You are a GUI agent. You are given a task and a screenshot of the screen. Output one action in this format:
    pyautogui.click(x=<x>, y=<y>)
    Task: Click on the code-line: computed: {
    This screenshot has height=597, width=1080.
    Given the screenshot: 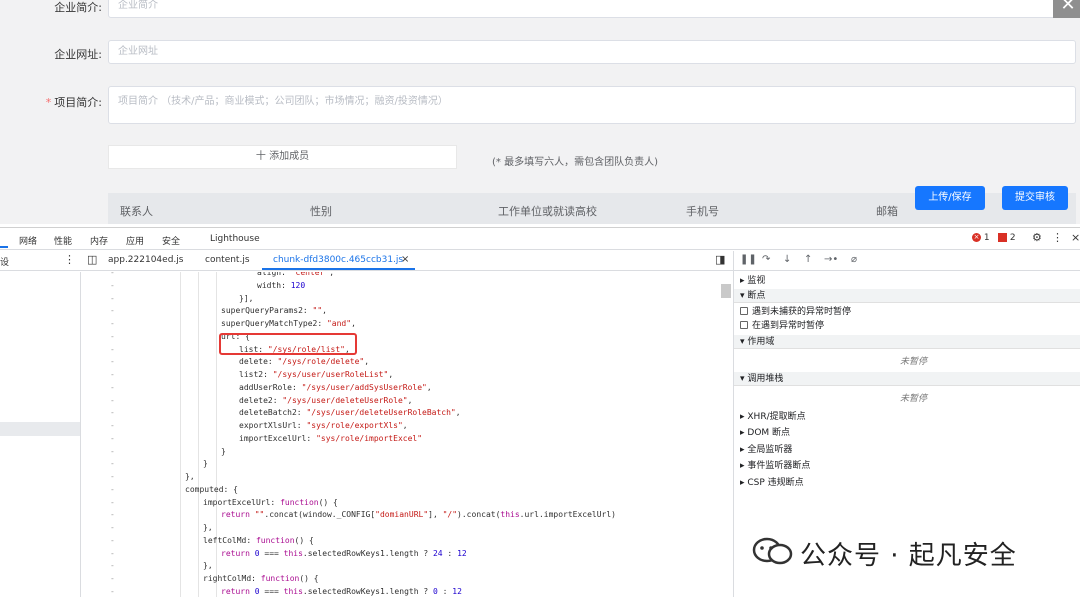 What is the action you would take?
    pyautogui.click(x=211, y=489)
    